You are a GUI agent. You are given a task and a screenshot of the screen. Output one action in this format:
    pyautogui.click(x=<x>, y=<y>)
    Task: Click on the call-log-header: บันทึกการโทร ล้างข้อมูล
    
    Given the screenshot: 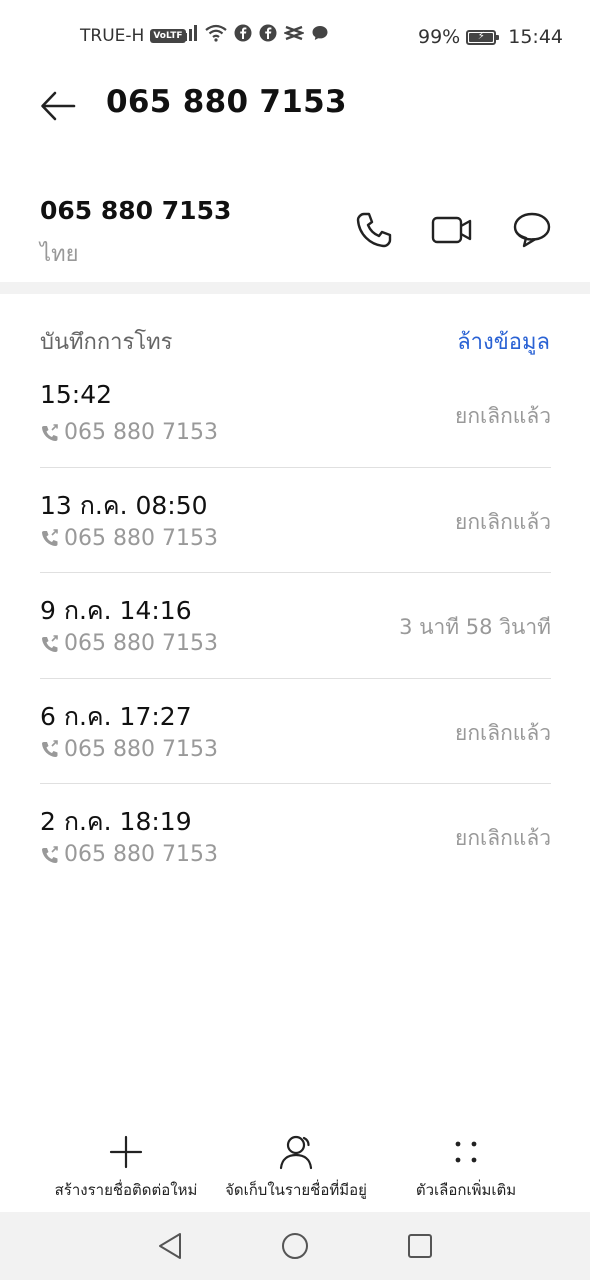 What is the action you would take?
    pyautogui.click(x=295, y=340)
    